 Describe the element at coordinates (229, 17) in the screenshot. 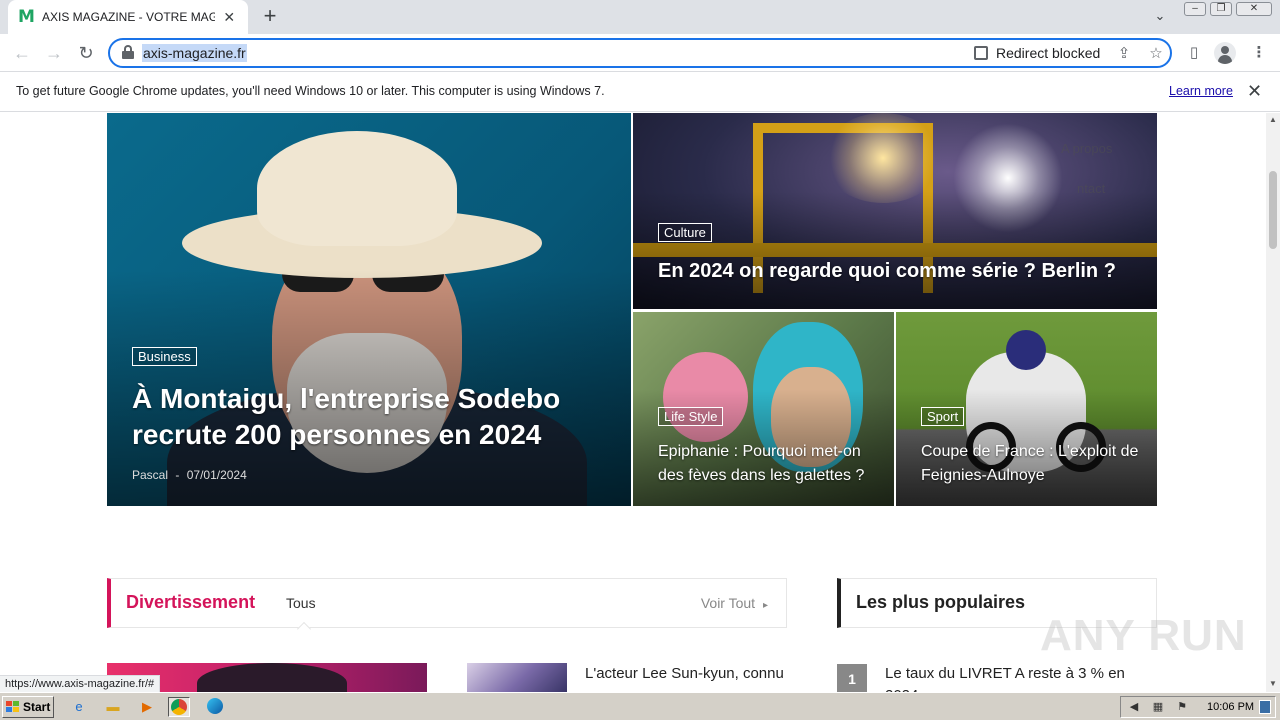

I see `tab-close-icon: ✕` at that location.